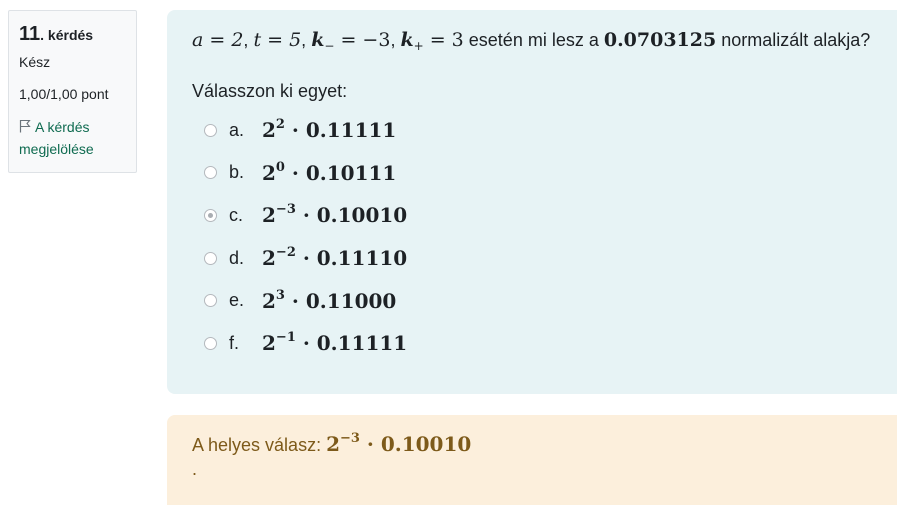  I want to click on answer-option: d. 2−2 · 0.11110, so click(537, 258).